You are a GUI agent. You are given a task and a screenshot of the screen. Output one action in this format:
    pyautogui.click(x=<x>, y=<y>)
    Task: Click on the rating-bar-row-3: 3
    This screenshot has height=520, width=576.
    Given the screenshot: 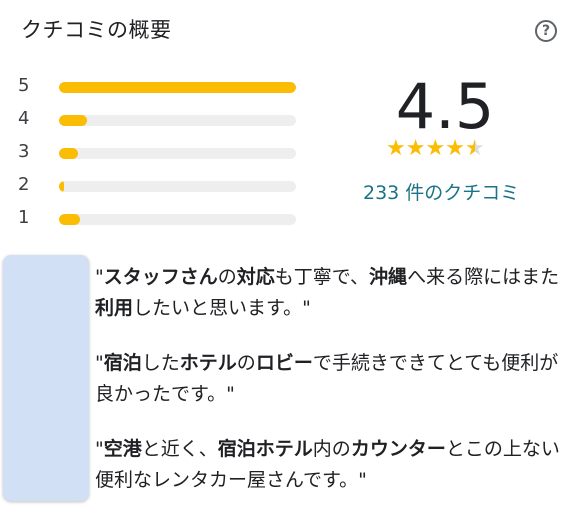 What is the action you would take?
    pyautogui.click(x=163, y=154)
    